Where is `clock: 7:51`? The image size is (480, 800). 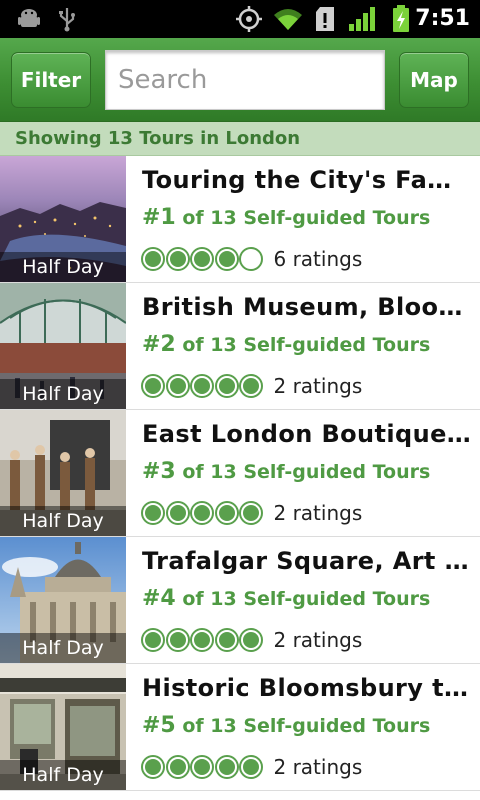
clock: 7:51 is located at coordinates (442, 18).